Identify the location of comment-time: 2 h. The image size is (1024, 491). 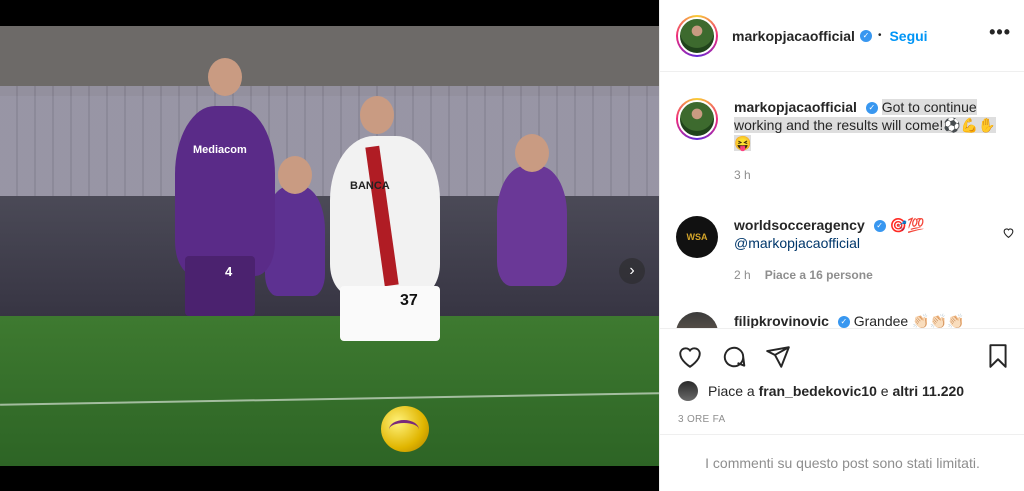
(742, 275).